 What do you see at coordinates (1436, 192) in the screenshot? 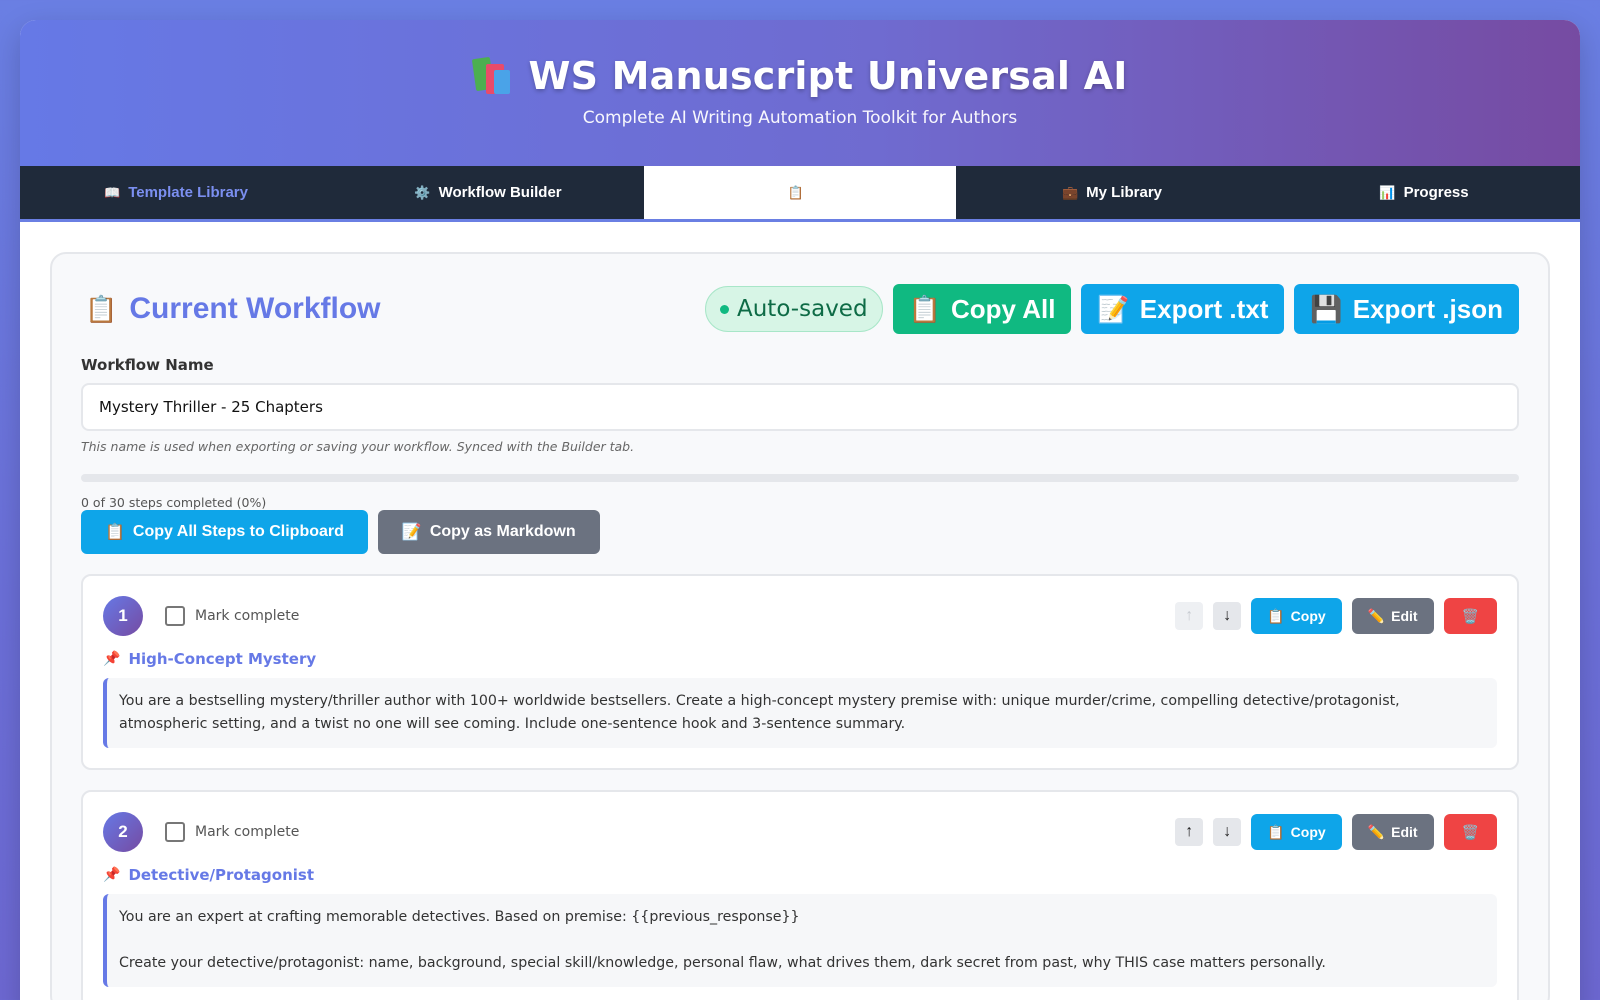
I see `tab-label: Progress` at bounding box center [1436, 192].